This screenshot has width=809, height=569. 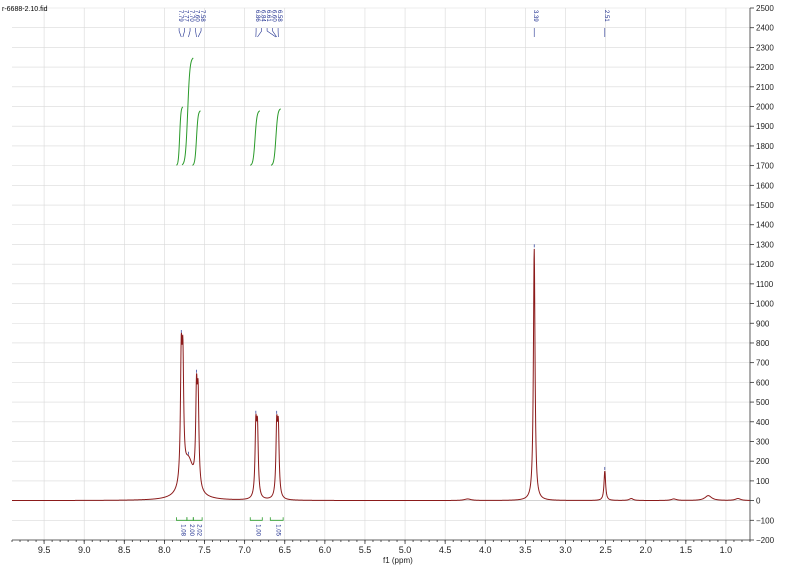 I want to click on peak-label: 3.39, so click(x=535, y=16).